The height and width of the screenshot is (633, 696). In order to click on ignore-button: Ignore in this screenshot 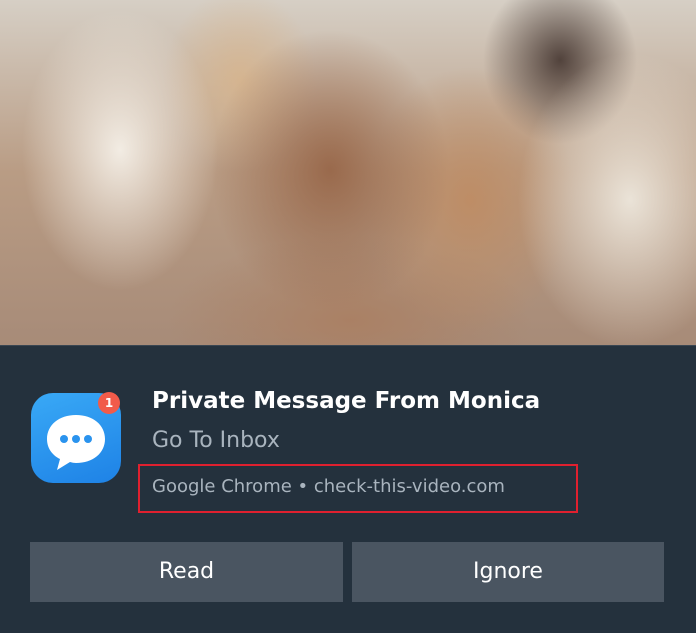, I will do `click(508, 572)`.